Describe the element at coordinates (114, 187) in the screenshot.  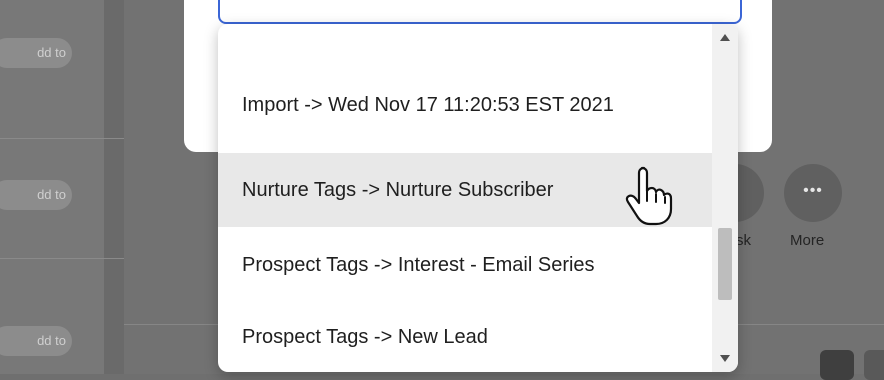
I see `background-left-strip` at that location.